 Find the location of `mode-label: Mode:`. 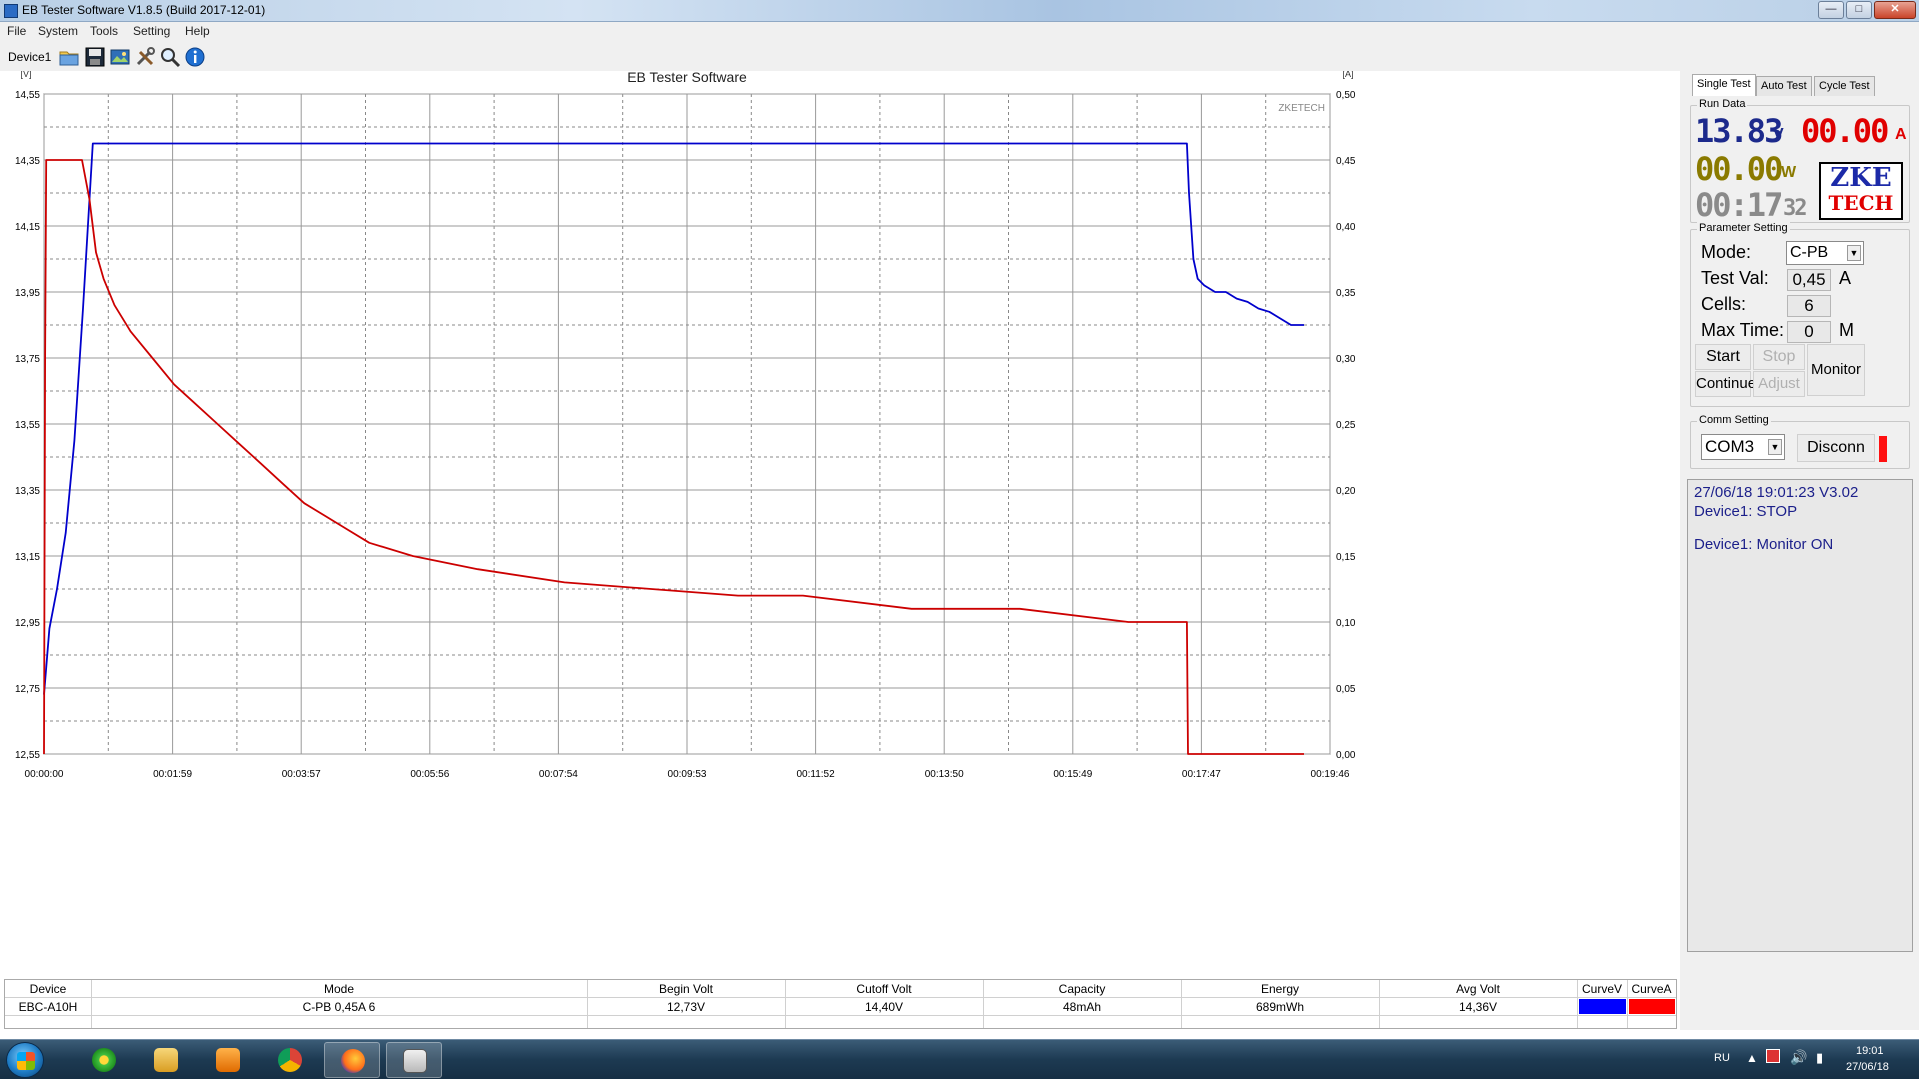

mode-label: Mode: is located at coordinates (1726, 252).